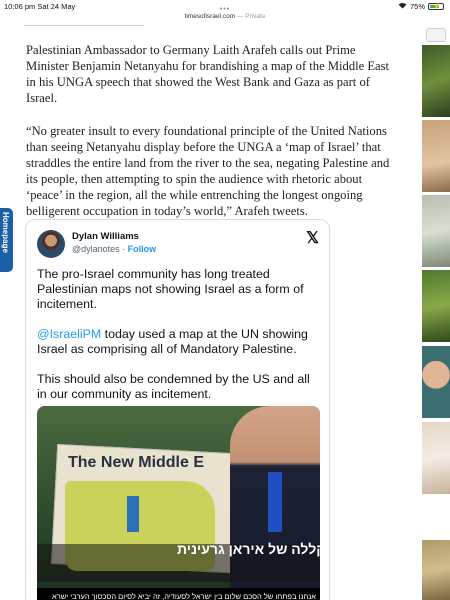 The height and width of the screenshot is (600, 450). I want to click on more-dots-icon: •••, so click(225, 9).